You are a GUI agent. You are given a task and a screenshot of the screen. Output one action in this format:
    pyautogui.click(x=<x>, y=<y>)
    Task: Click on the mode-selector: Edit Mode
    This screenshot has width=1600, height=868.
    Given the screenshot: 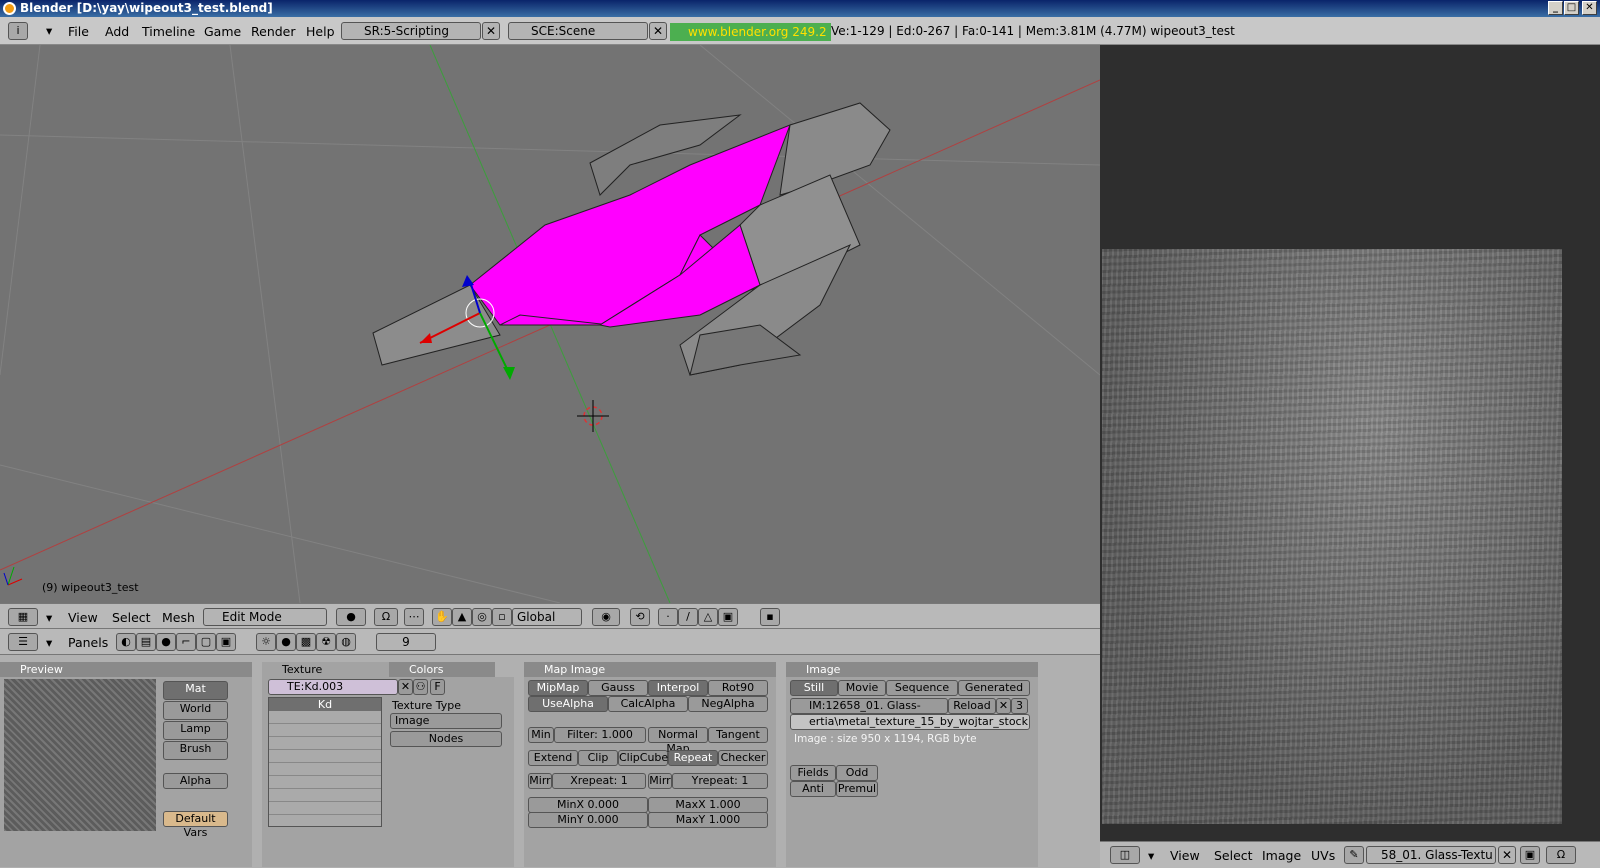 What is the action you would take?
    pyautogui.click(x=265, y=617)
    